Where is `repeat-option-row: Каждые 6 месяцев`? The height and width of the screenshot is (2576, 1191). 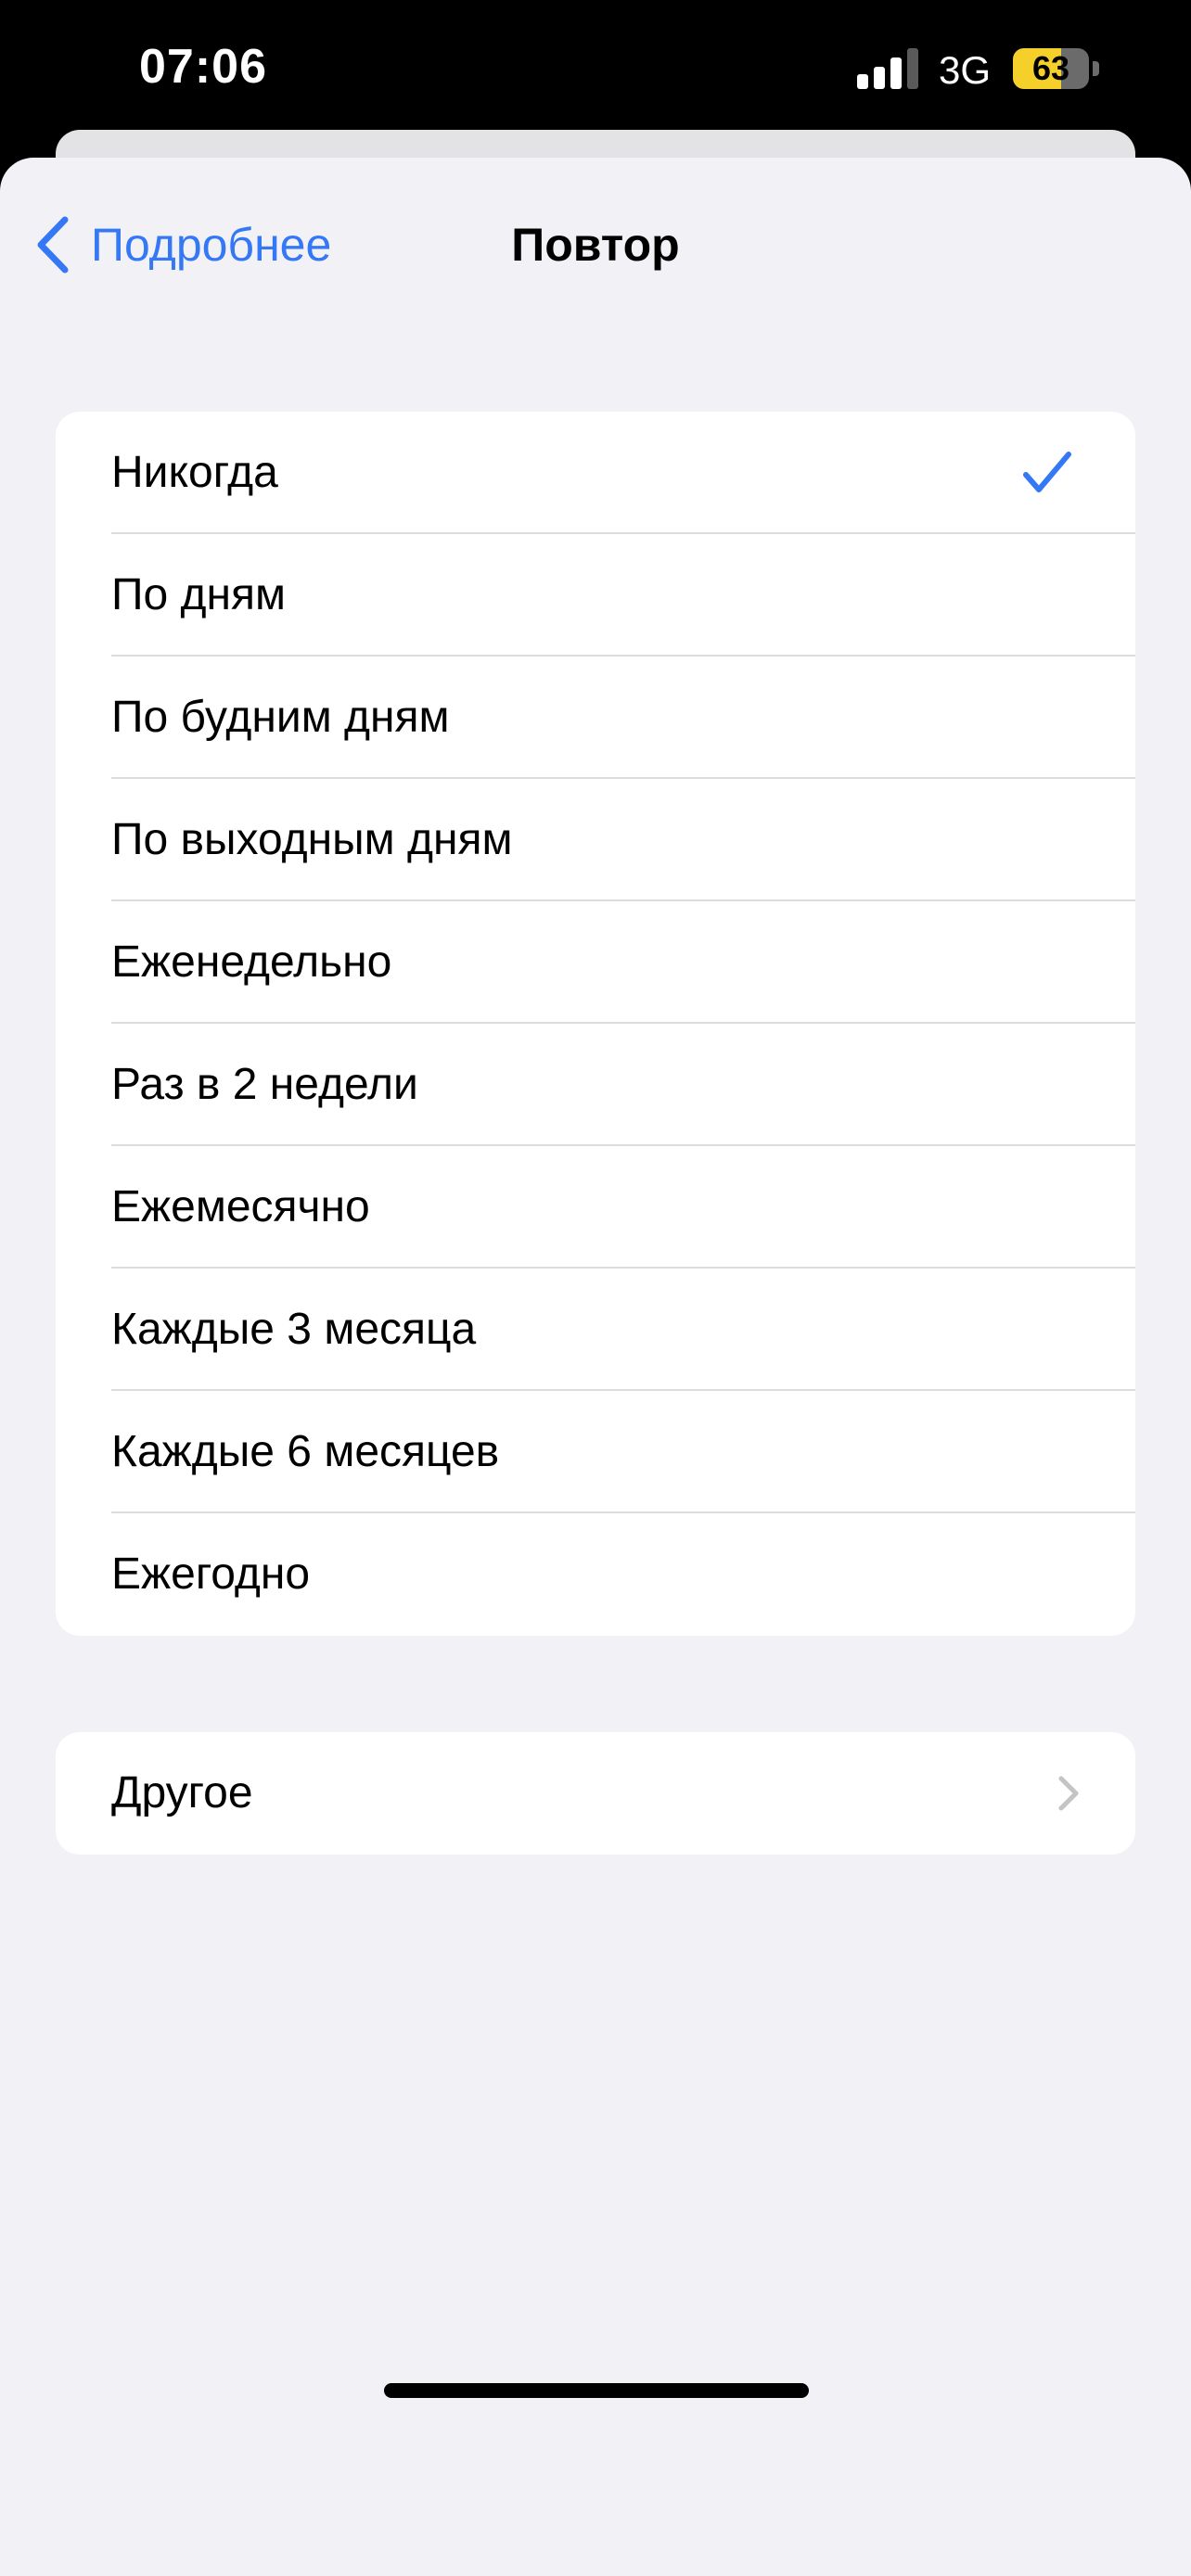
repeat-option-row: Каждые 6 месяцев is located at coordinates (595, 1452).